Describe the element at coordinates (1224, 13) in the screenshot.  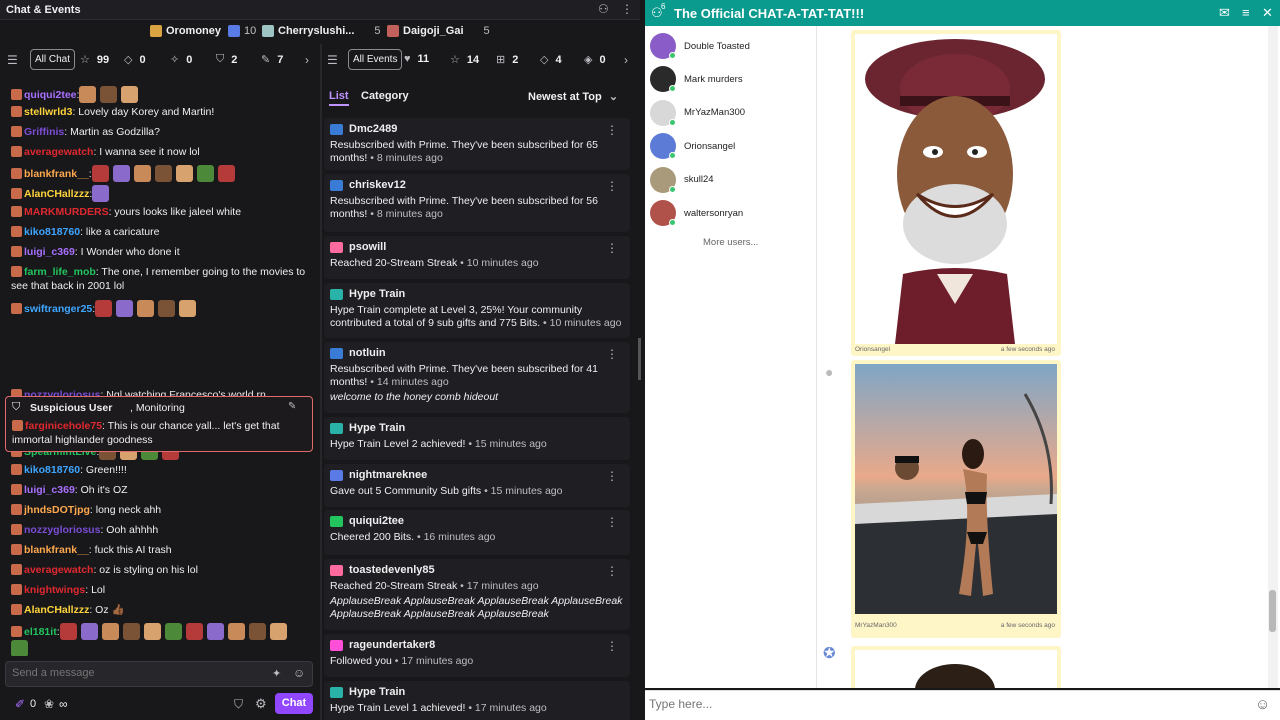
I see `chat-bubble-icon: ✉` at that location.